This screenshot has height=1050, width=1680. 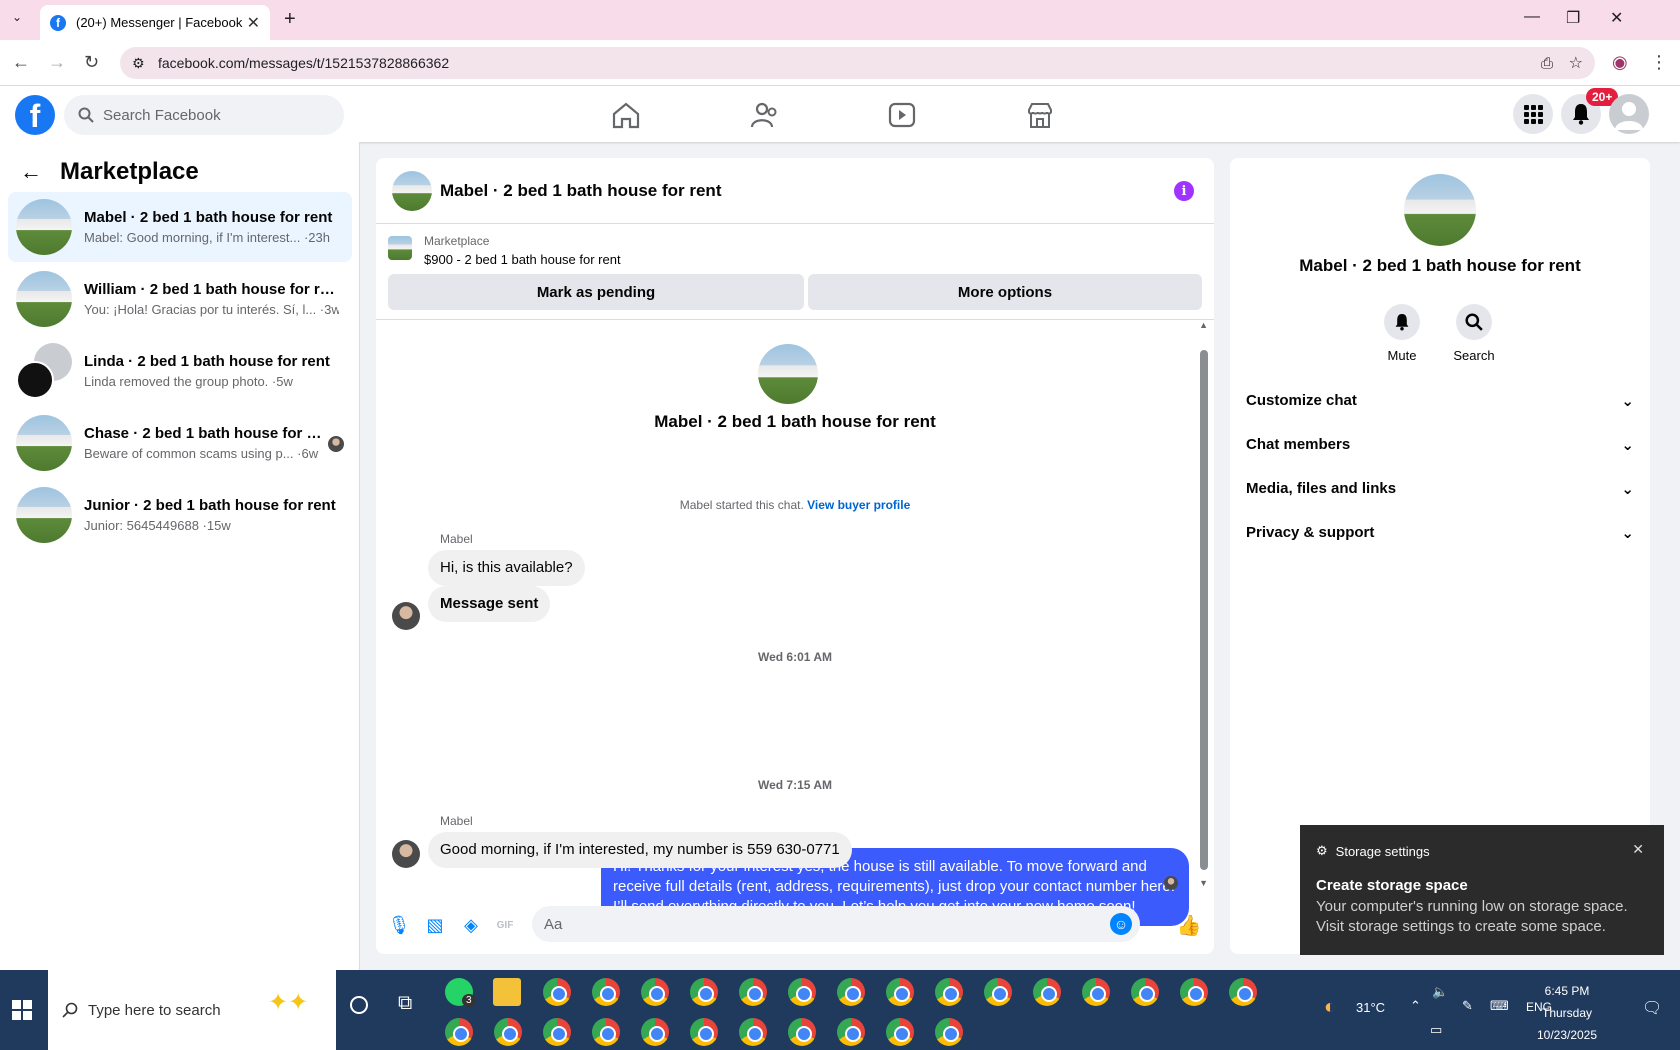 I want to click on listing-thumbnail-small, so click(x=400, y=248).